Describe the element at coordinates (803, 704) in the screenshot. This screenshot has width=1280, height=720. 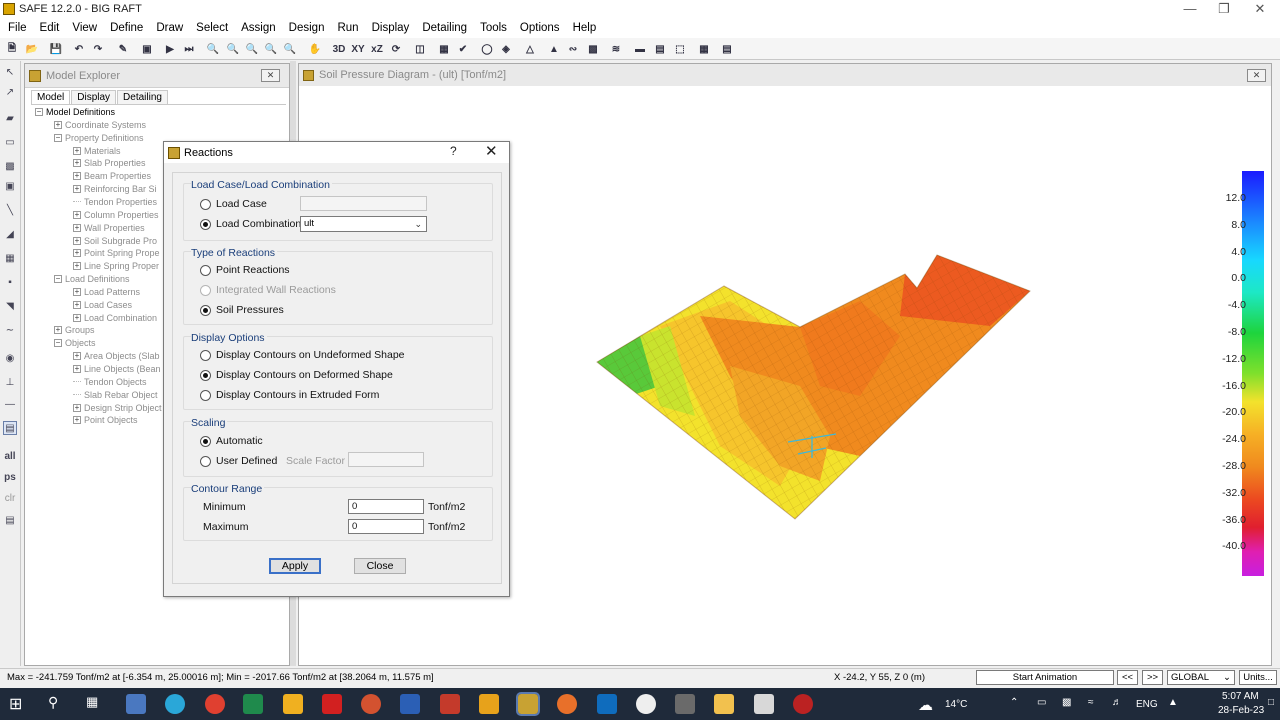
I see `recorder-icon` at that location.